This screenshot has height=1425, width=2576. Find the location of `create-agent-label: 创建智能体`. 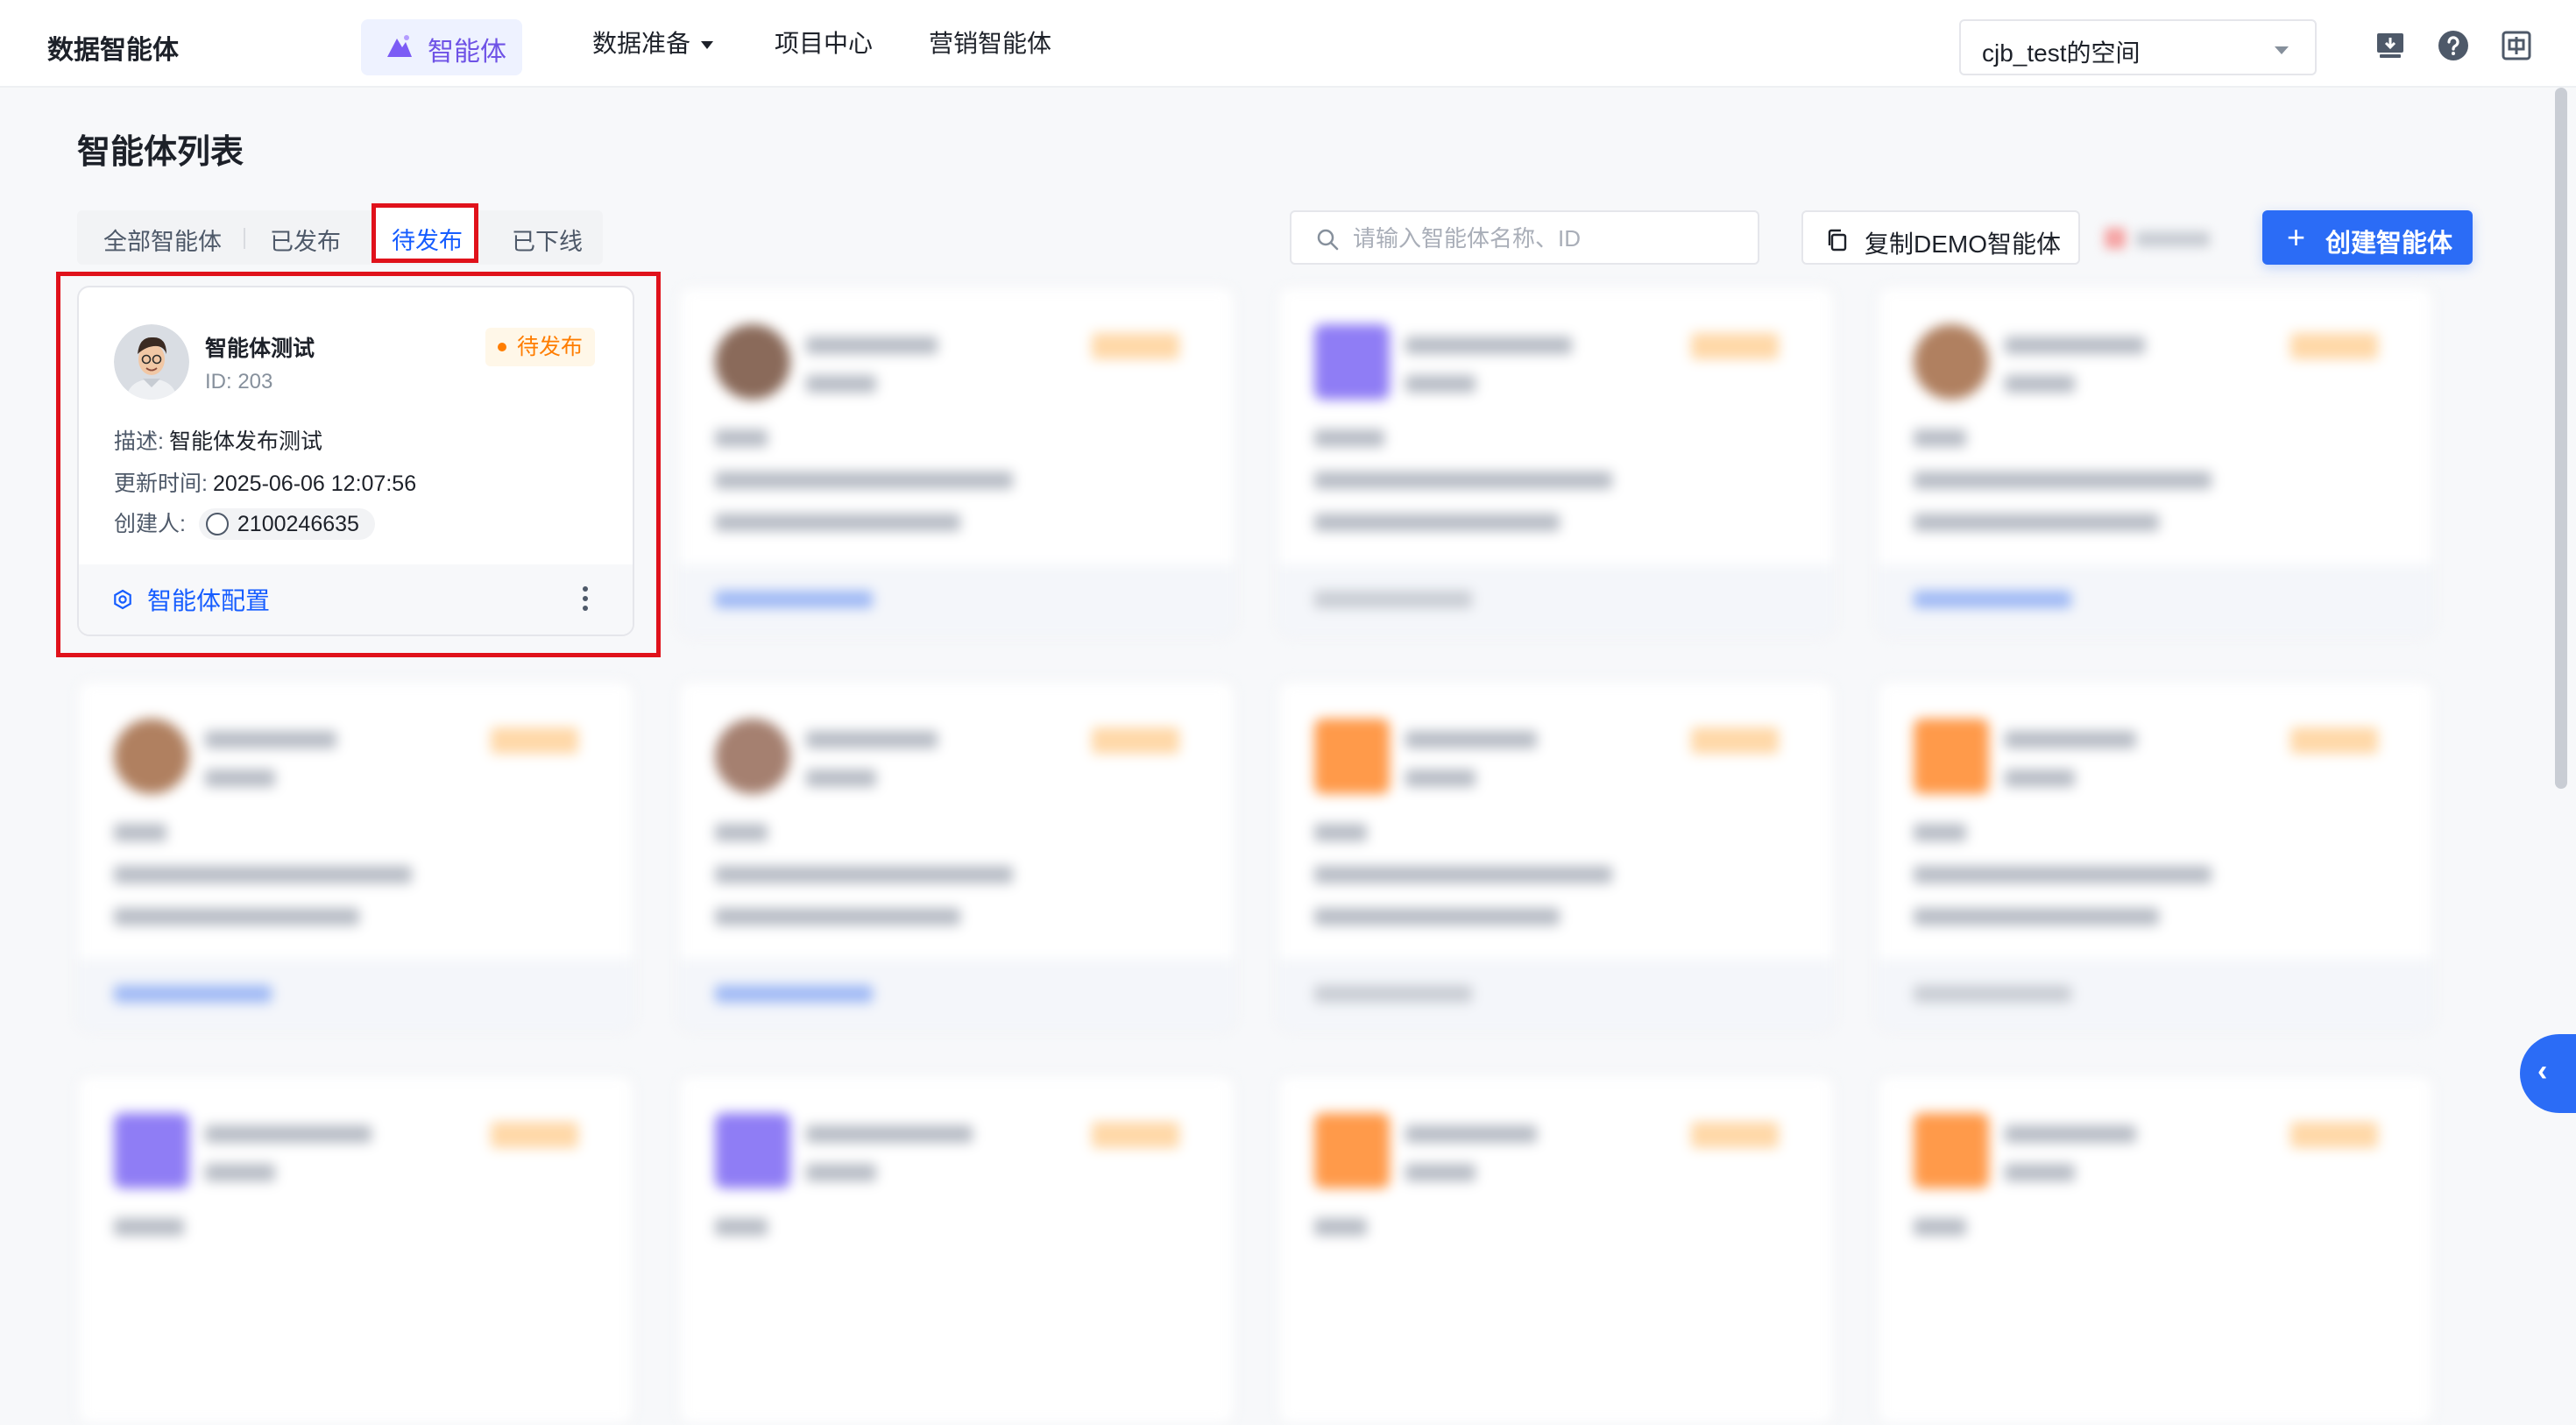

create-agent-label: 创建智能体 is located at coordinates (2389, 244).